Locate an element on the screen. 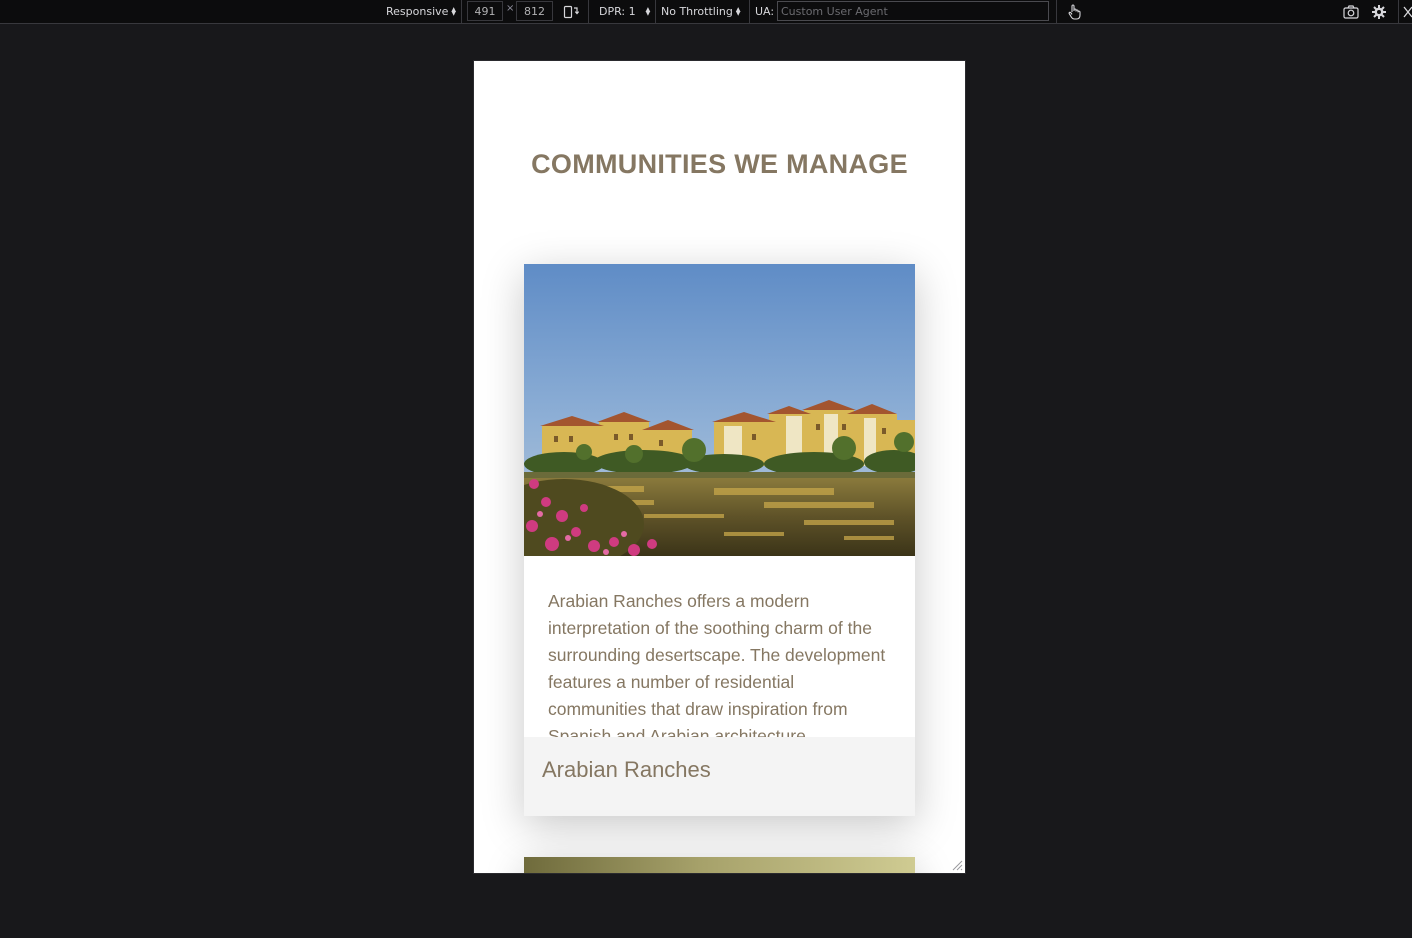  ua-label: UA: is located at coordinates (765, 11).